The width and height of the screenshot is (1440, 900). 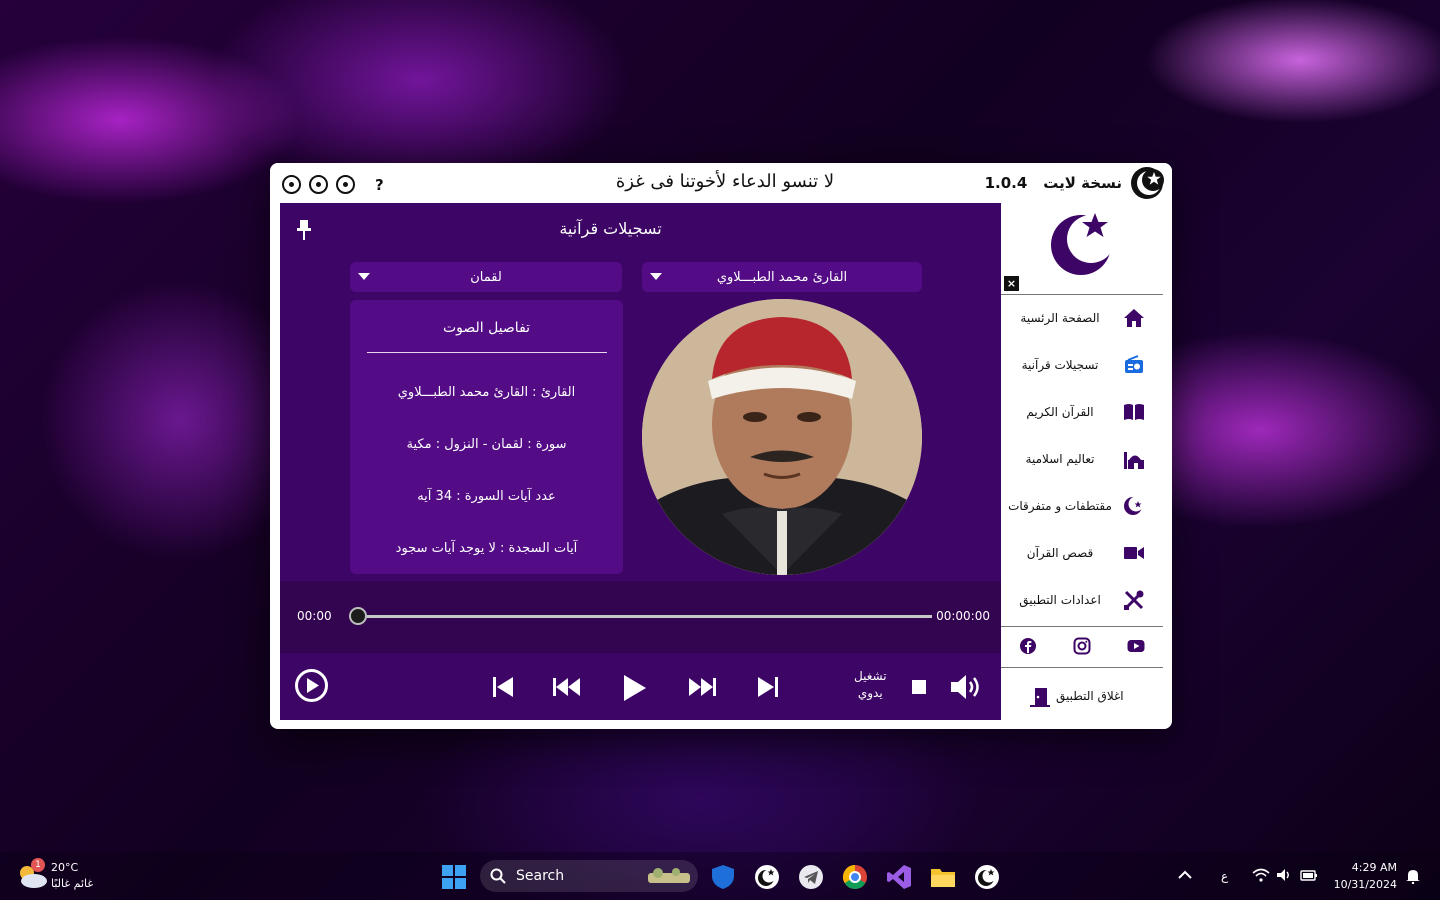 I want to click on sidebar-item-teachings: تعاليم اسلامية, so click(x=1082, y=459).